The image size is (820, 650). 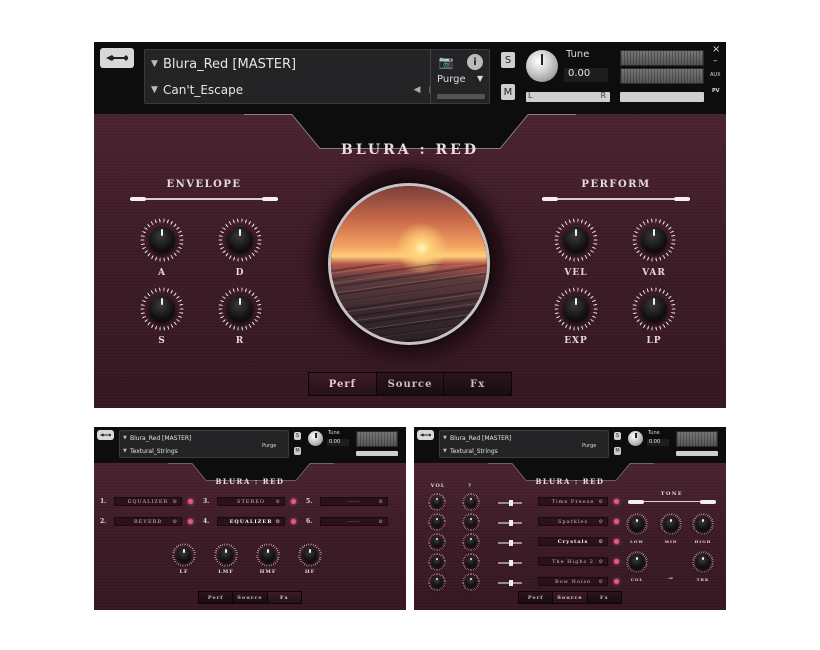 What do you see at coordinates (209, 438) in the screenshot?
I see `fx-instrument-name: Blura_Red [MASTER]` at bounding box center [209, 438].